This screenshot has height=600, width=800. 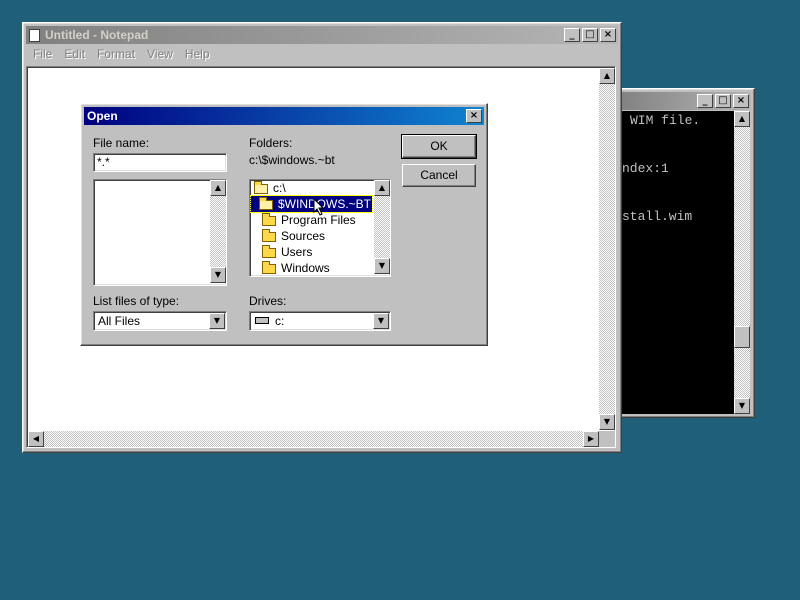 I want to click on dialog-titlebar: Open ×, so click(x=284, y=116).